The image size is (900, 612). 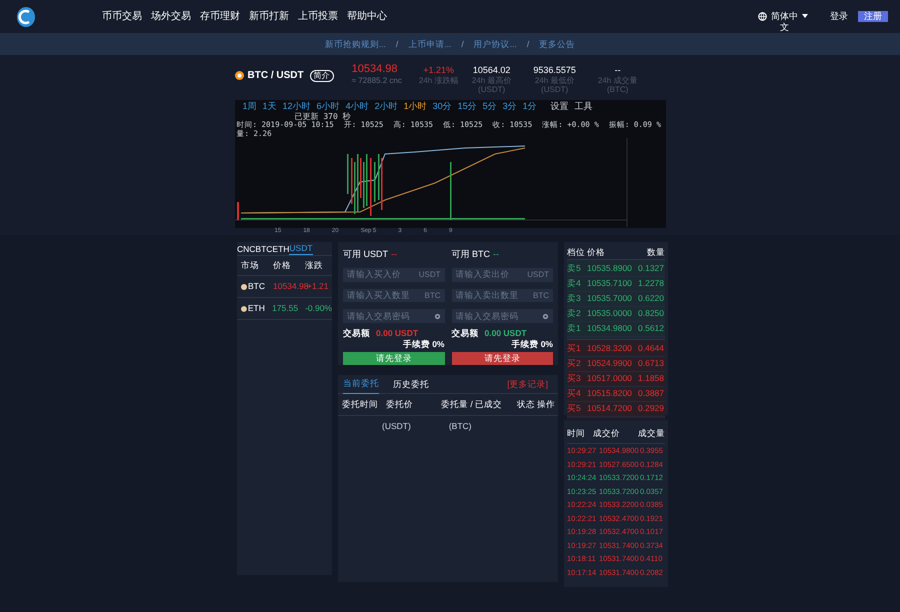 I want to click on column-header: 状态, so click(x=526, y=404).